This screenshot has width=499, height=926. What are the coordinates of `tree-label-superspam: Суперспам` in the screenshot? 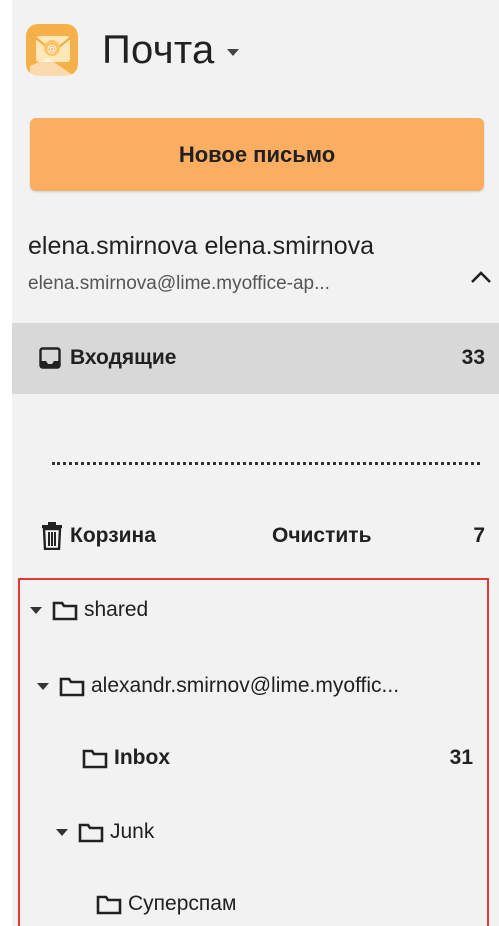 It's located at (182, 903).